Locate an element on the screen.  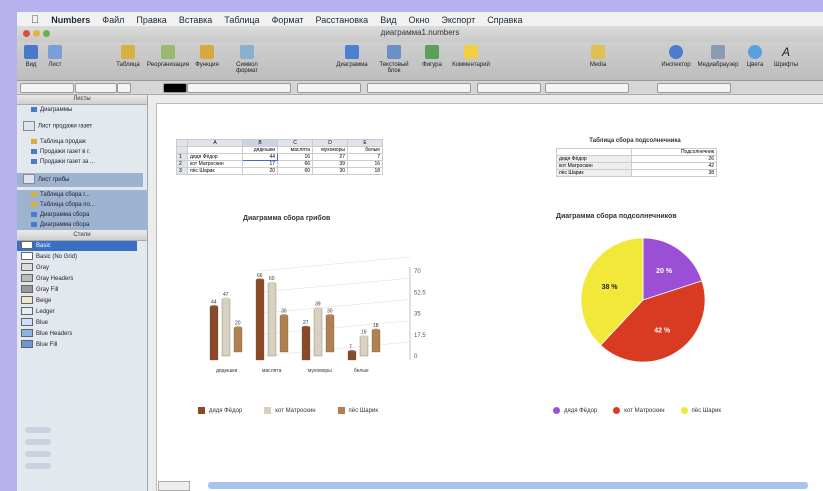
menu-help: Справка is located at coordinates (504, 20).